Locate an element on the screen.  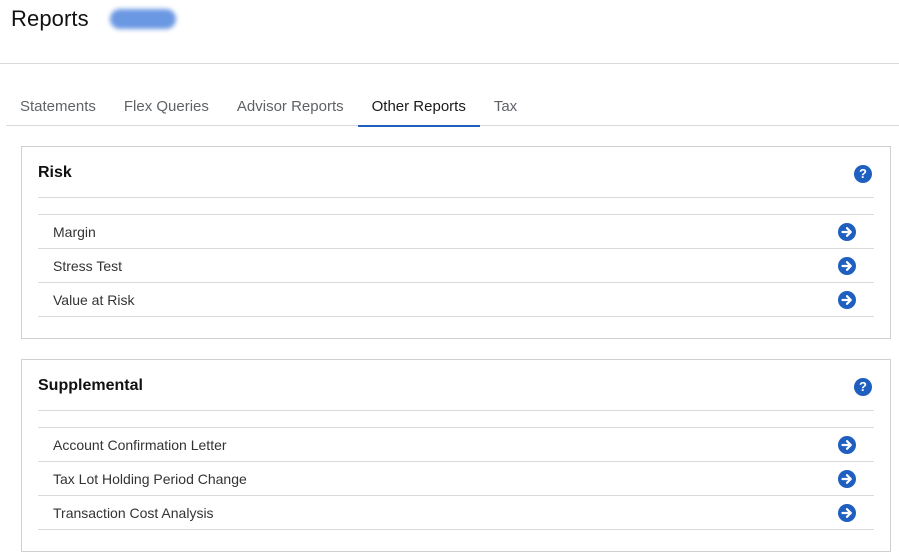
page-header: Reports is located at coordinates (449, 32).